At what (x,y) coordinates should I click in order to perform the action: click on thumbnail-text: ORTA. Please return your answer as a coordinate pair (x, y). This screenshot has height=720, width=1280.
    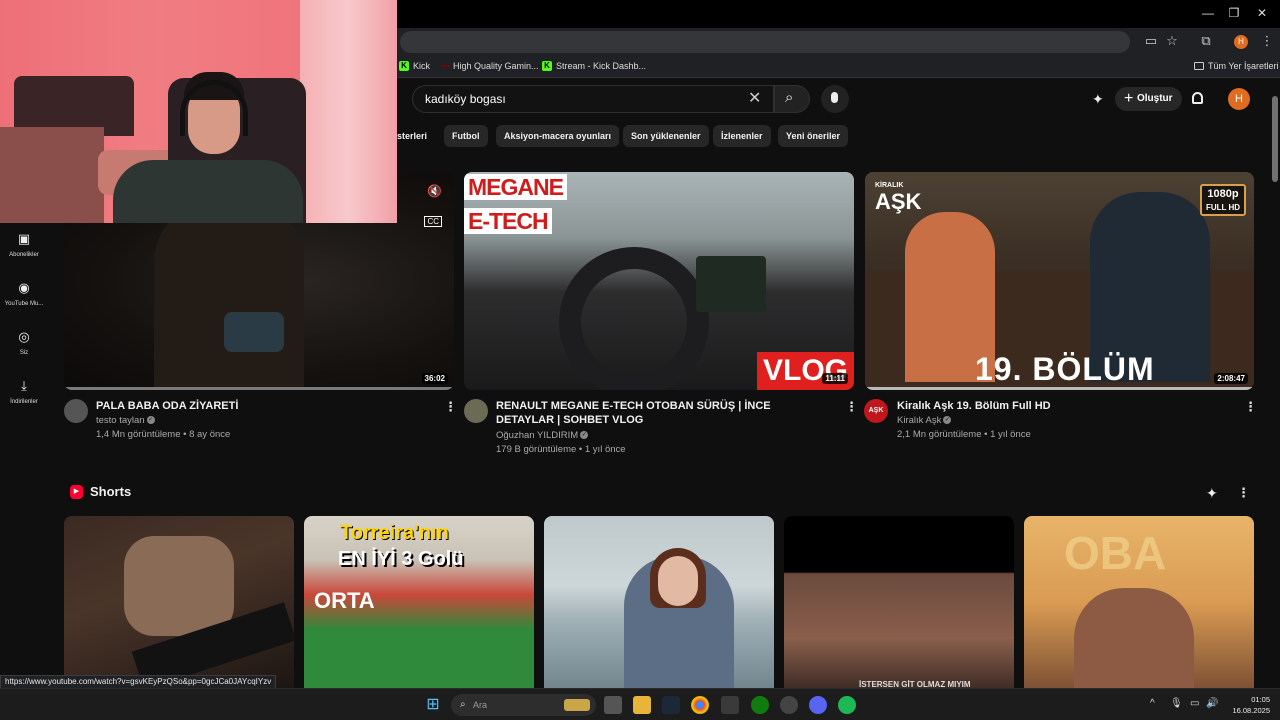
    Looking at the image, I should click on (344, 600).